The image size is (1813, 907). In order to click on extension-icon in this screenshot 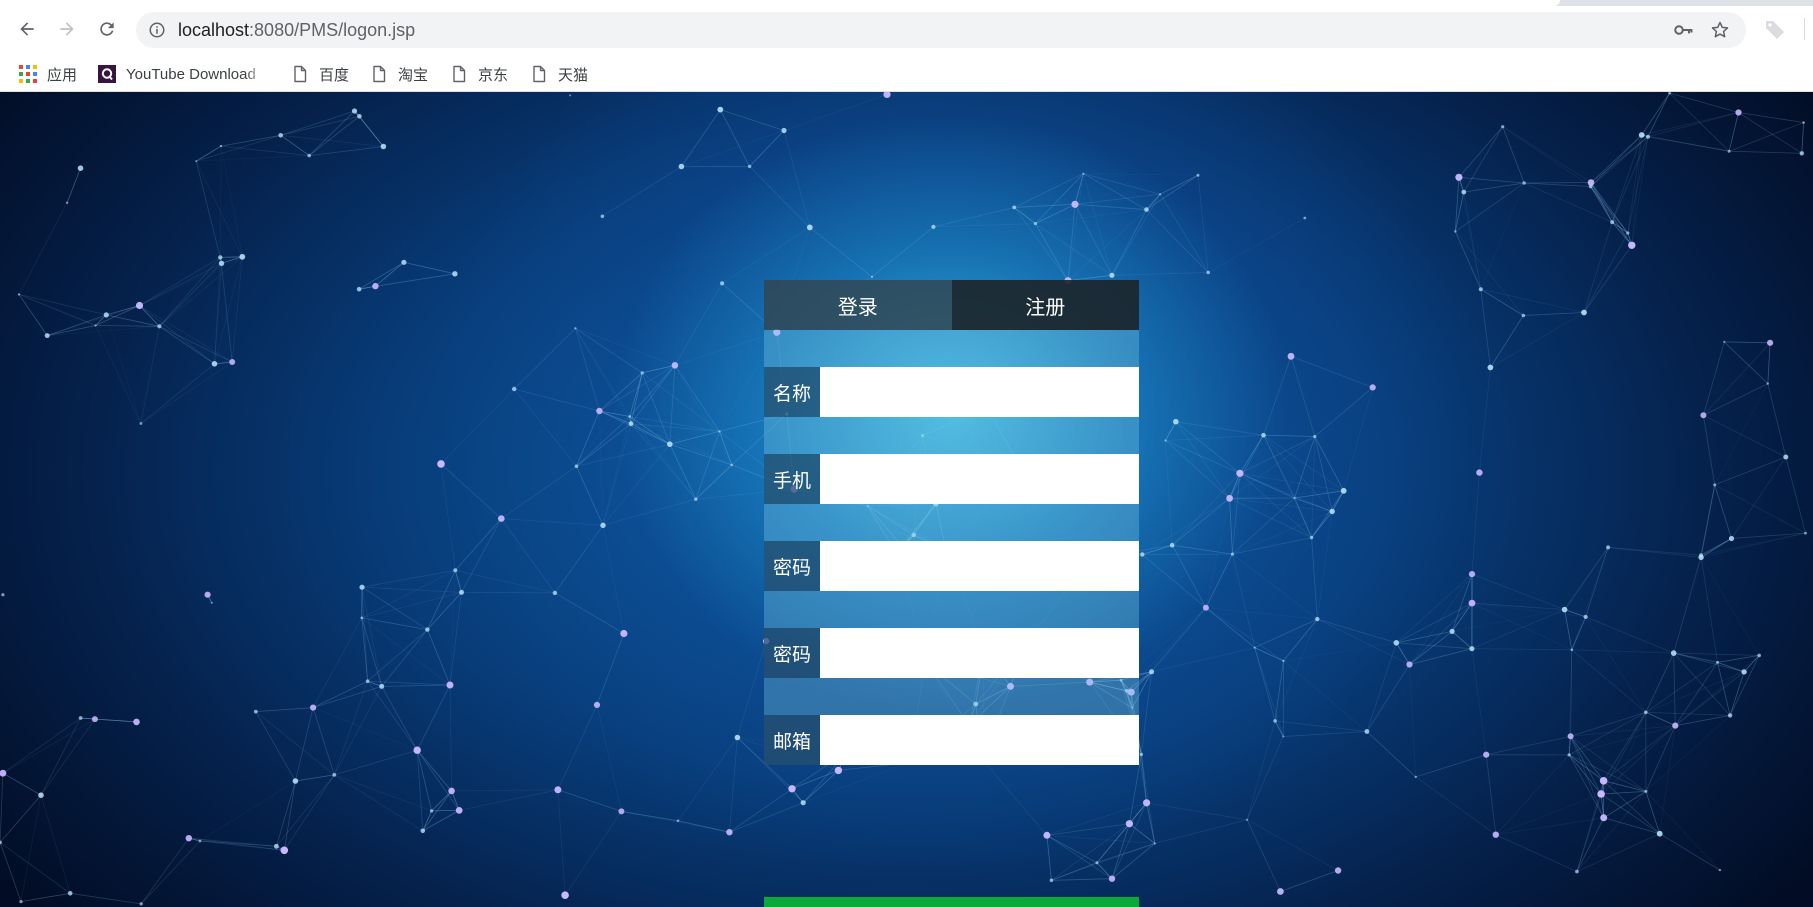, I will do `click(1775, 29)`.